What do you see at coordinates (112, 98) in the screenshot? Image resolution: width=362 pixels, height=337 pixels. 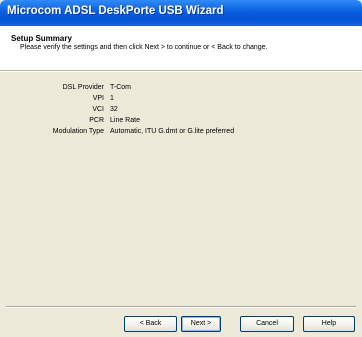 I see `vpi-value: 1` at bounding box center [112, 98].